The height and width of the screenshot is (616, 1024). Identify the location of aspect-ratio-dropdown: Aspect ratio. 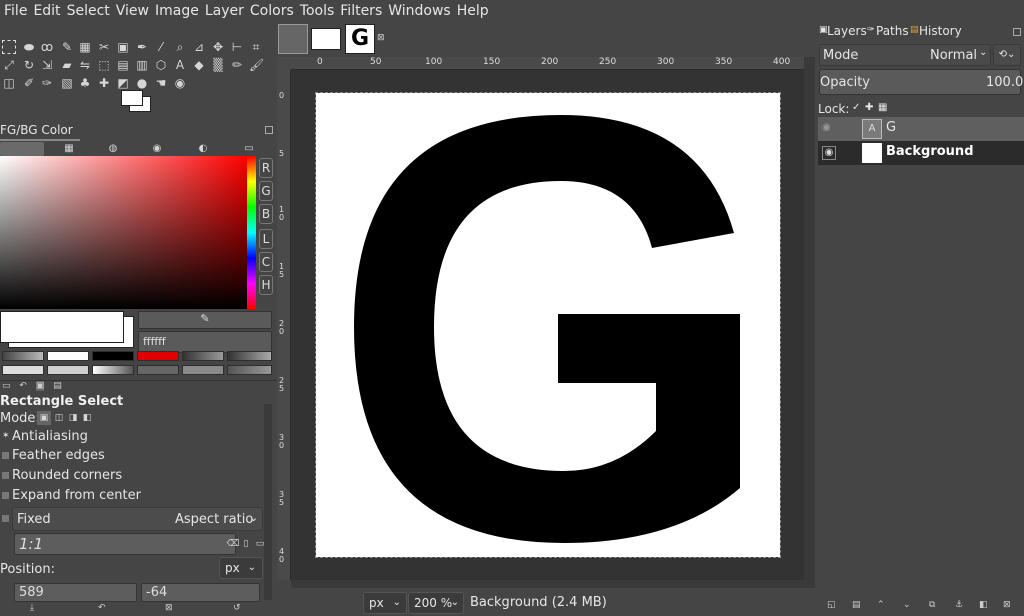
(214, 519).